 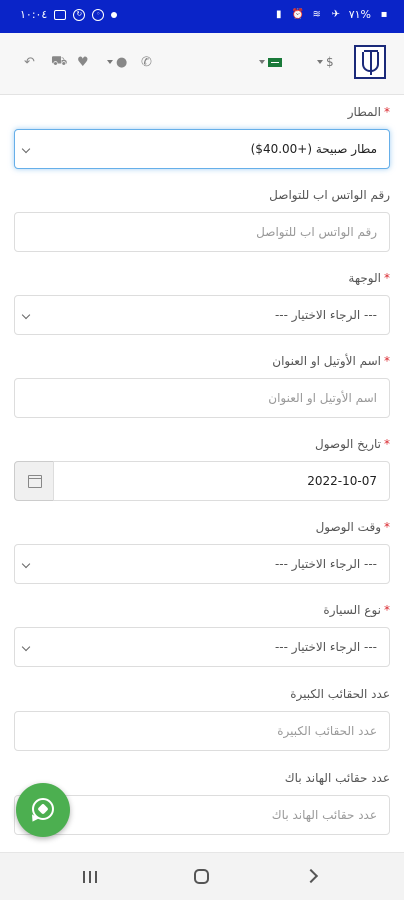 What do you see at coordinates (278, 14) in the screenshot?
I see `battery-icon: ▮` at bounding box center [278, 14].